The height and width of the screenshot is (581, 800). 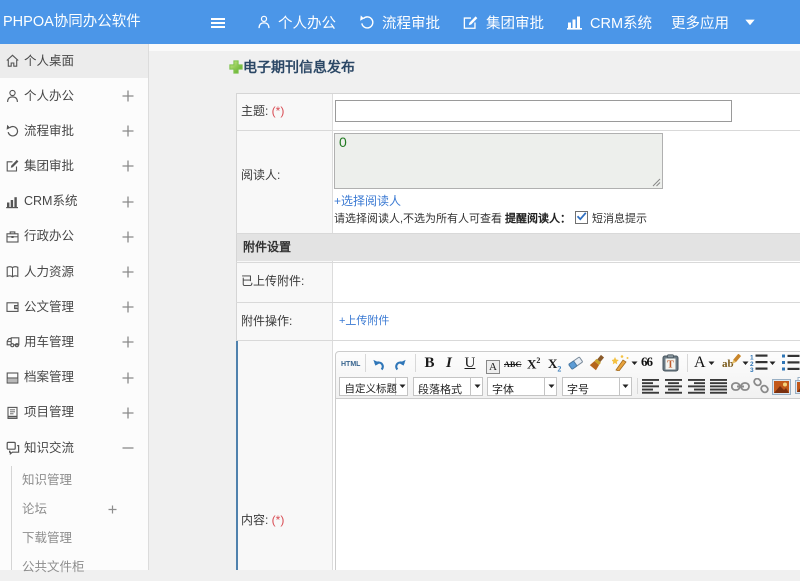 I want to click on svg-text: T, so click(x=670, y=365).